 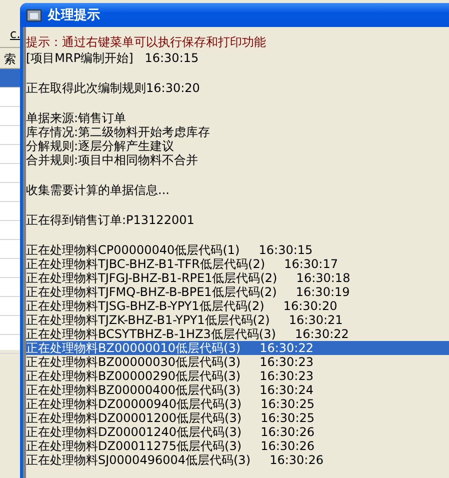 I want to click on log-line: 正在处理物料TJZK-BHZ-B1-YPY1低层代码(2) 16:30:21, so click(x=237, y=320).